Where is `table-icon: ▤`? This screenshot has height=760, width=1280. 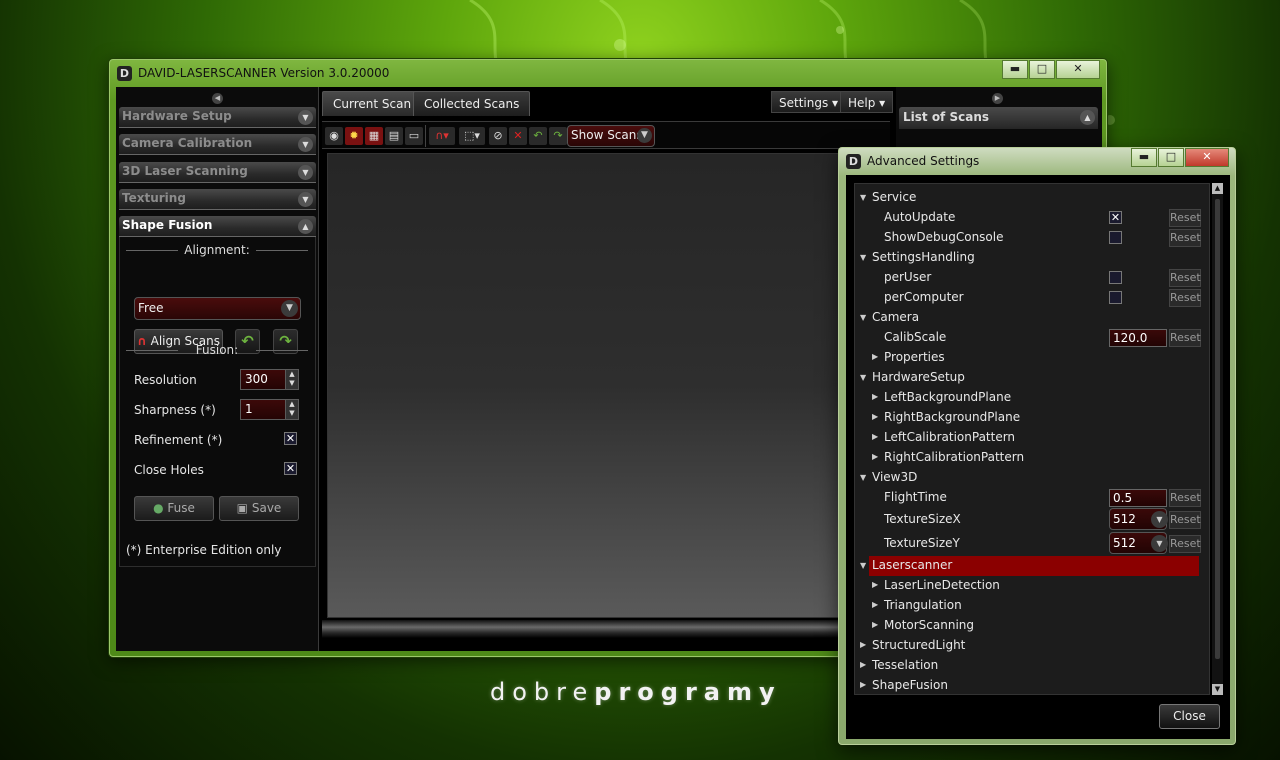 table-icon: ▤ is located at coordinates (394, 136).